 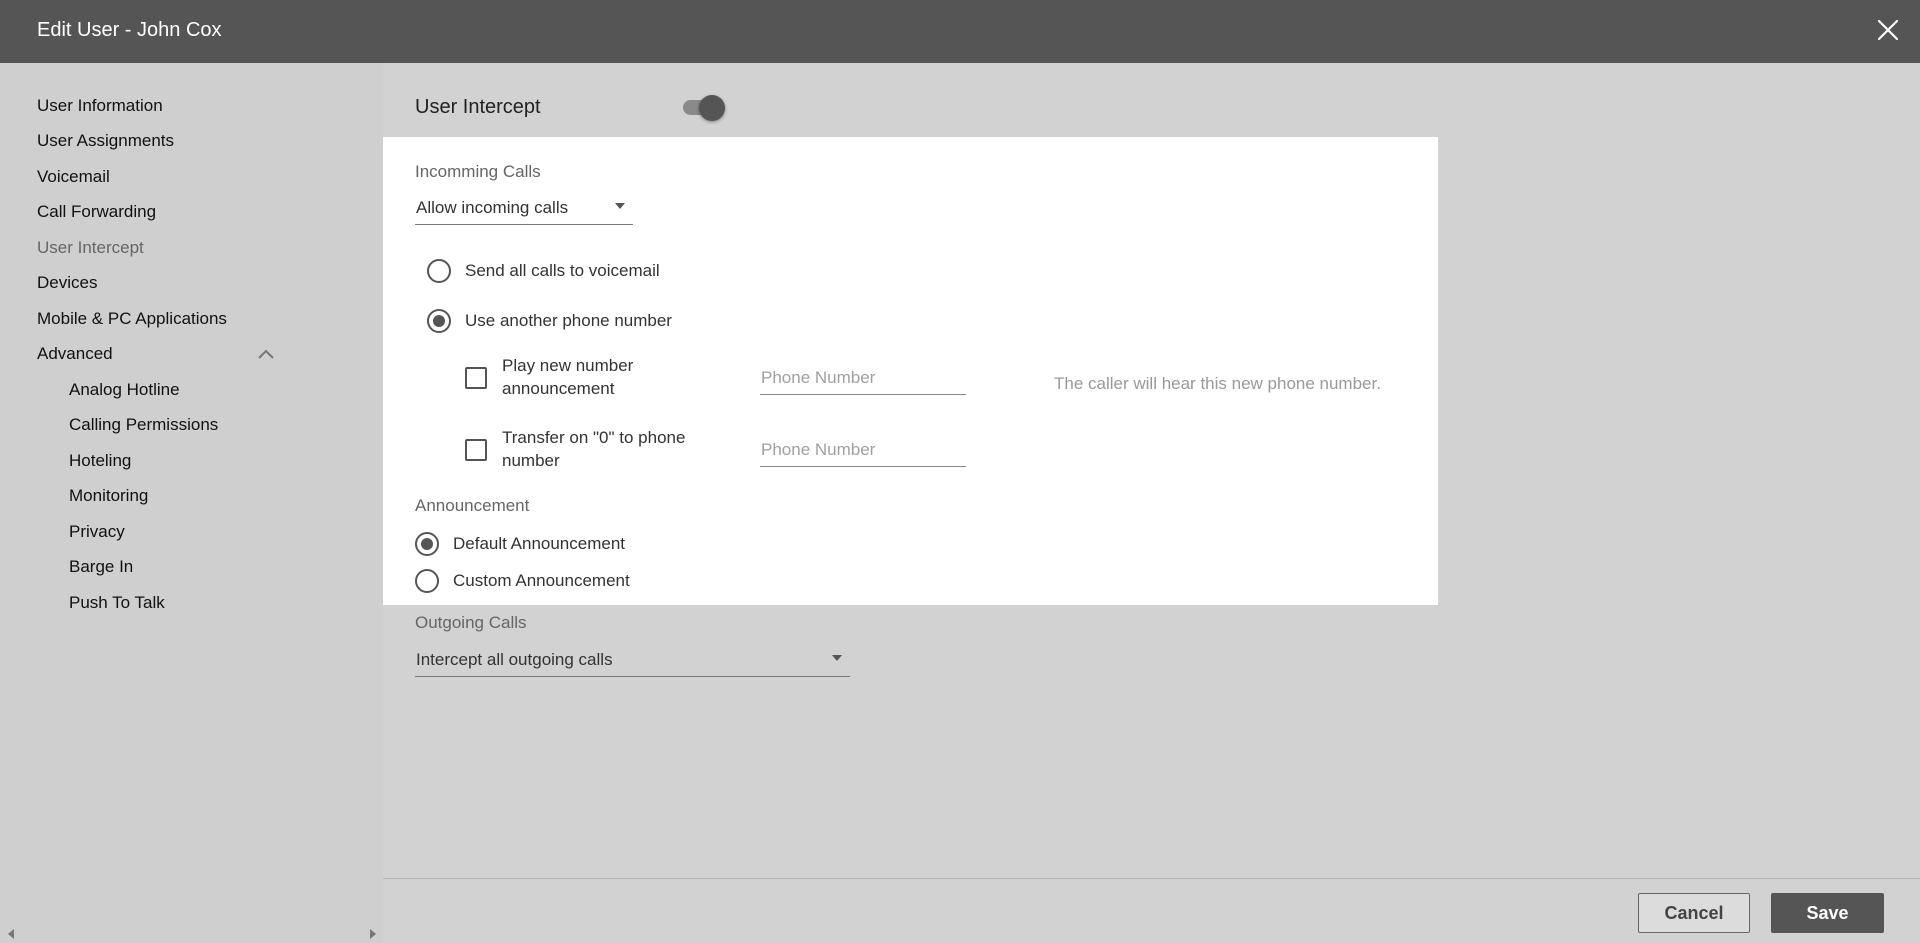 I want to click on close-icon, so click(x=1888, y=30).